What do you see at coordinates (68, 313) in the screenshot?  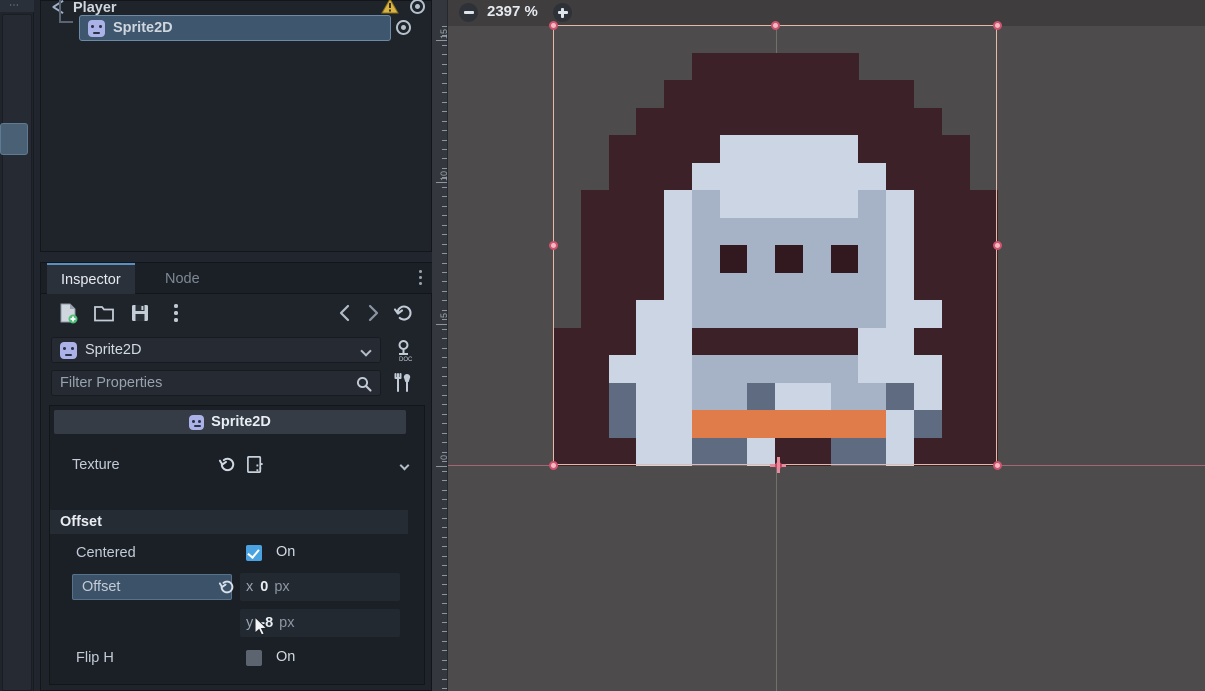 I see `new-resource-icon` at bounding box center [68, 313].